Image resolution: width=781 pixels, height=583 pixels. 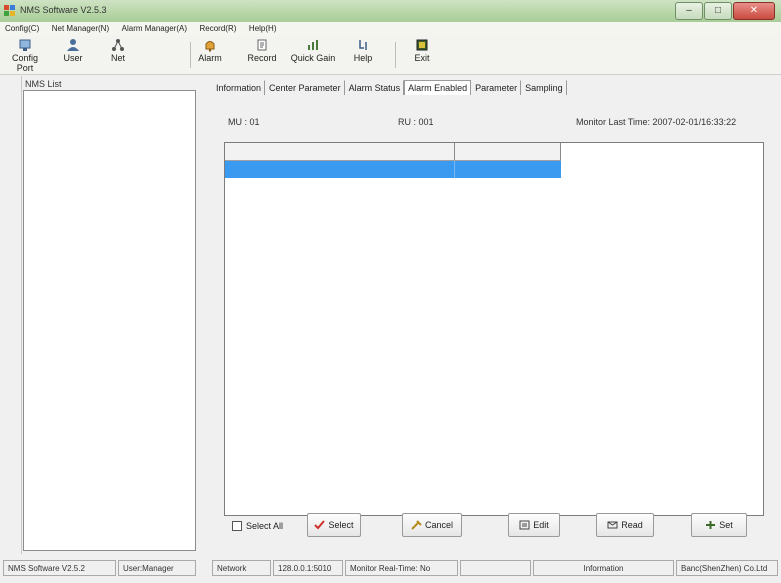 What do you see at coordinates (401, 568) in the screenshot?
I see `status-realtime: Monitor Real-Time: No` at bounding box center [401, 568].